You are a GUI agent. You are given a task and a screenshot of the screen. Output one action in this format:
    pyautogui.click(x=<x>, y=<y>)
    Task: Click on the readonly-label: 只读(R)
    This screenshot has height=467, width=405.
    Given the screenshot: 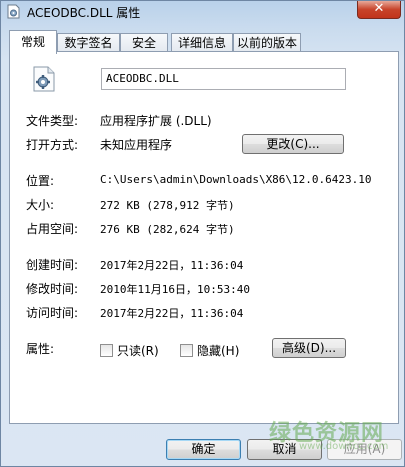 What is the action you would take?
    pyautogui.click(x=138, y=351)
    